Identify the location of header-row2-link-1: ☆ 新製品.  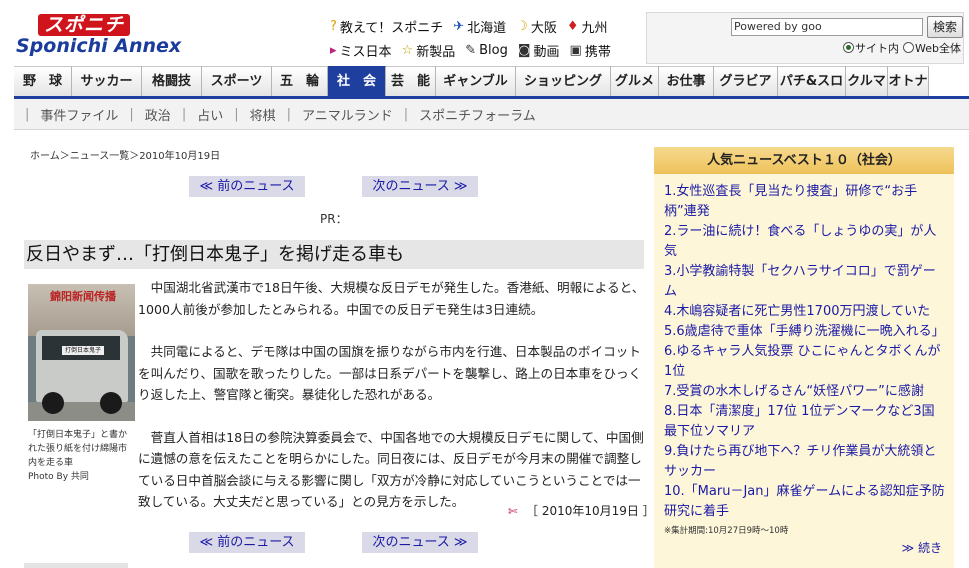
(429, 50).